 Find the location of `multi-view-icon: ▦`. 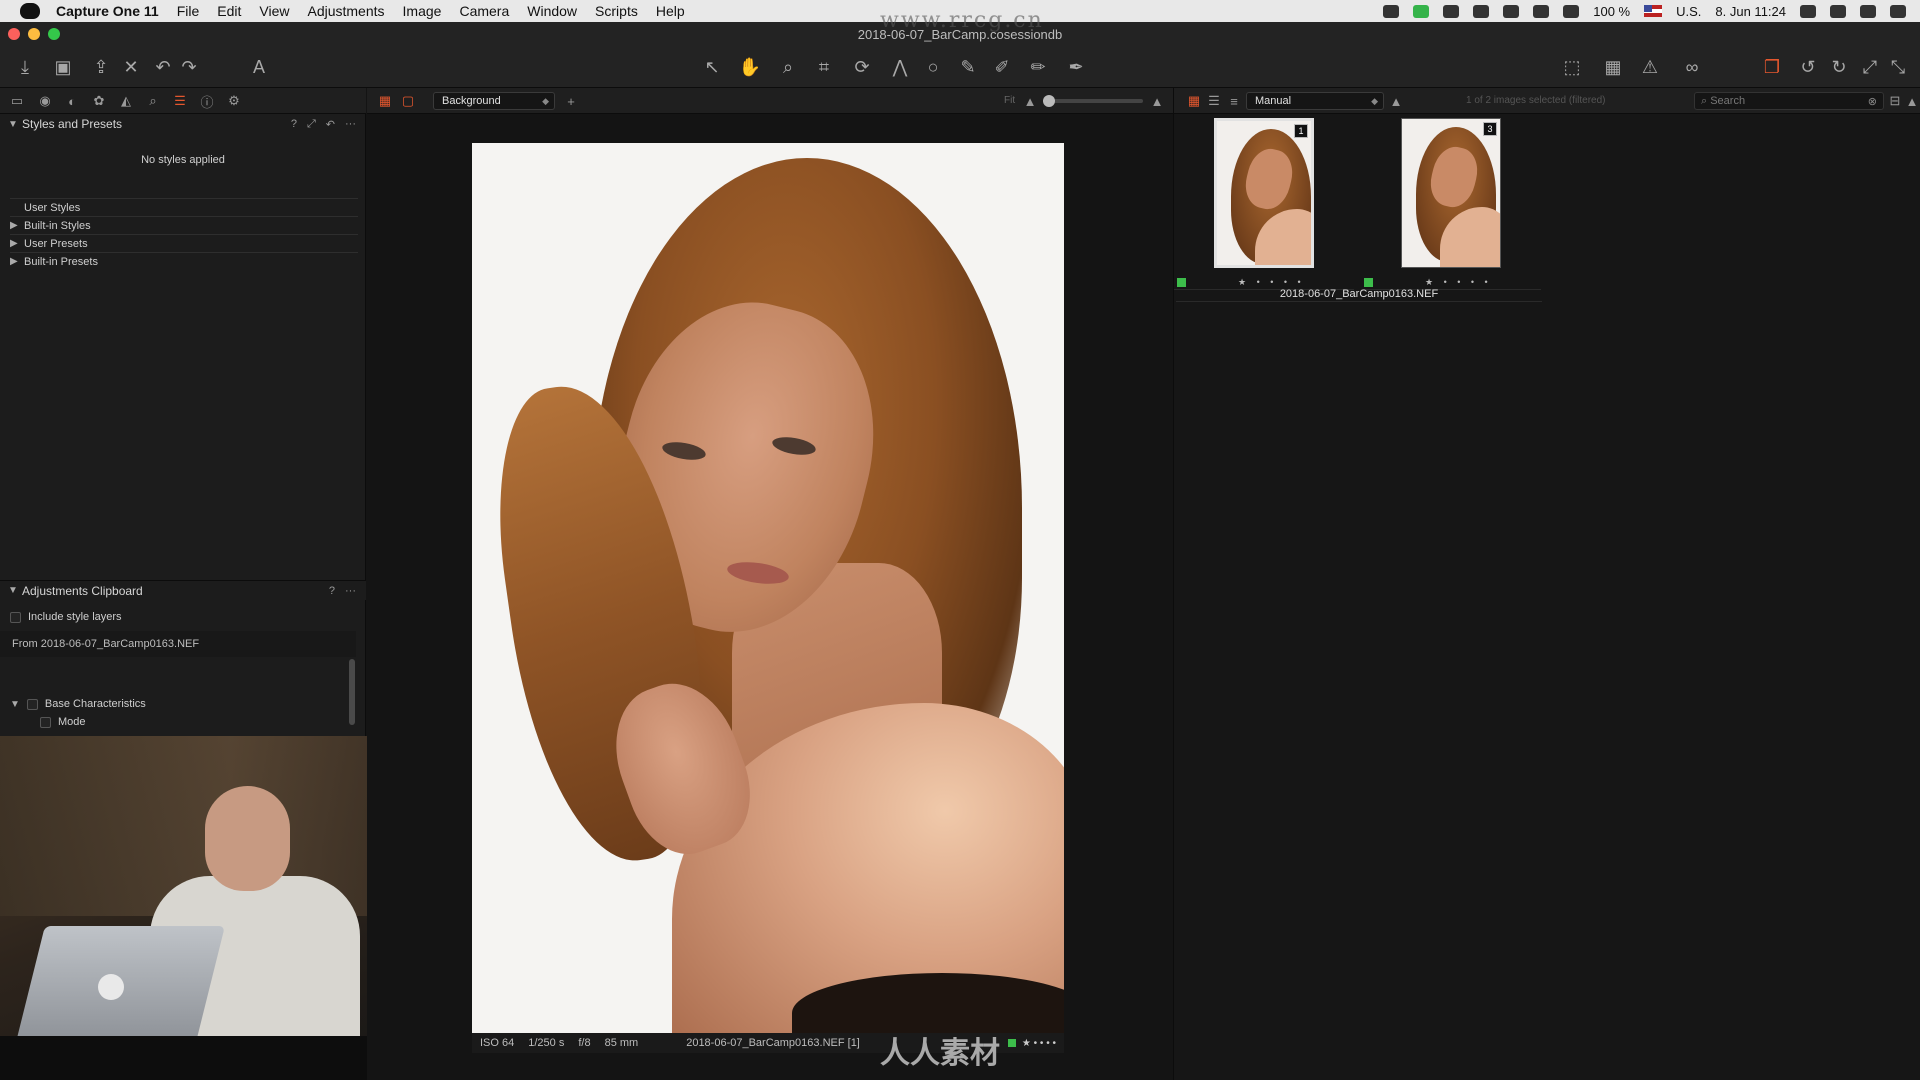

multi-view-icon: ▦ is located at coordinates (385, 101).